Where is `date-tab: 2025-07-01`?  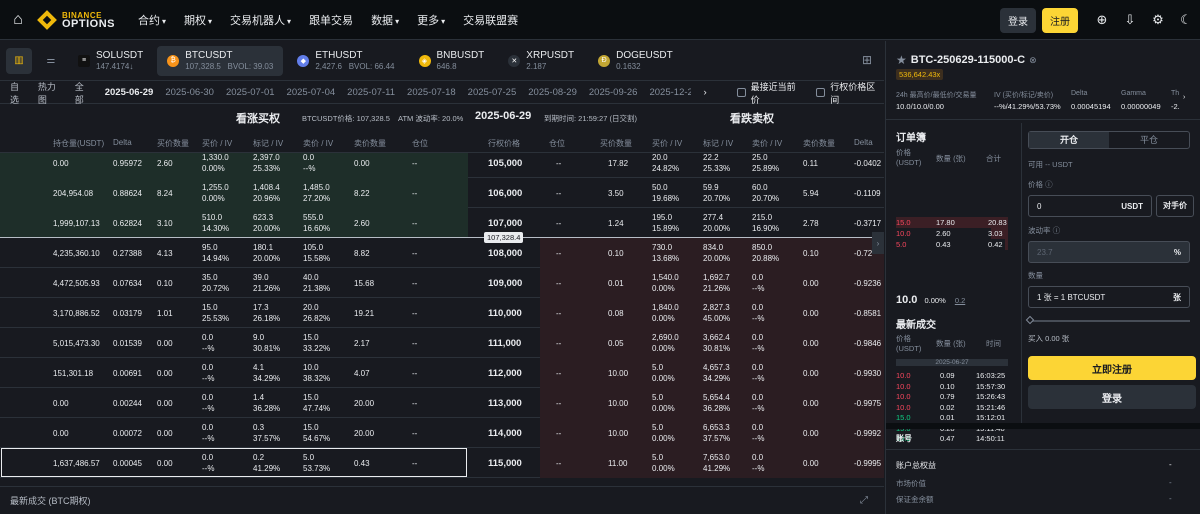
date-tab: 2025-07-01 is located at coordinates (250, 92).